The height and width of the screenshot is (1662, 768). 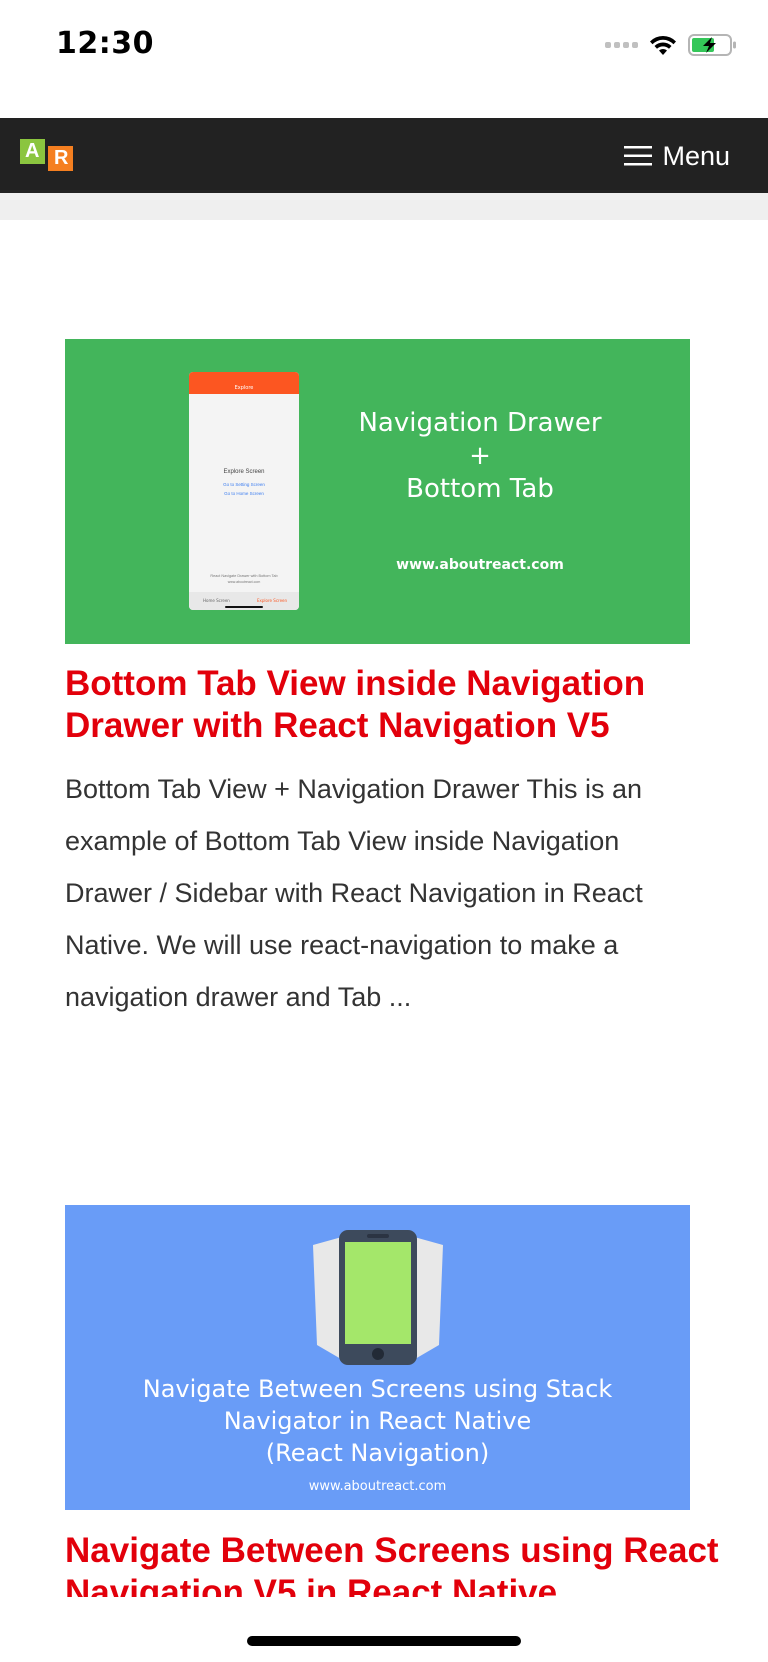 What do you see at coordinates (244, 383) in the screenshot?
I see `mockup-header: Explore` at bounding box center [244, 383].